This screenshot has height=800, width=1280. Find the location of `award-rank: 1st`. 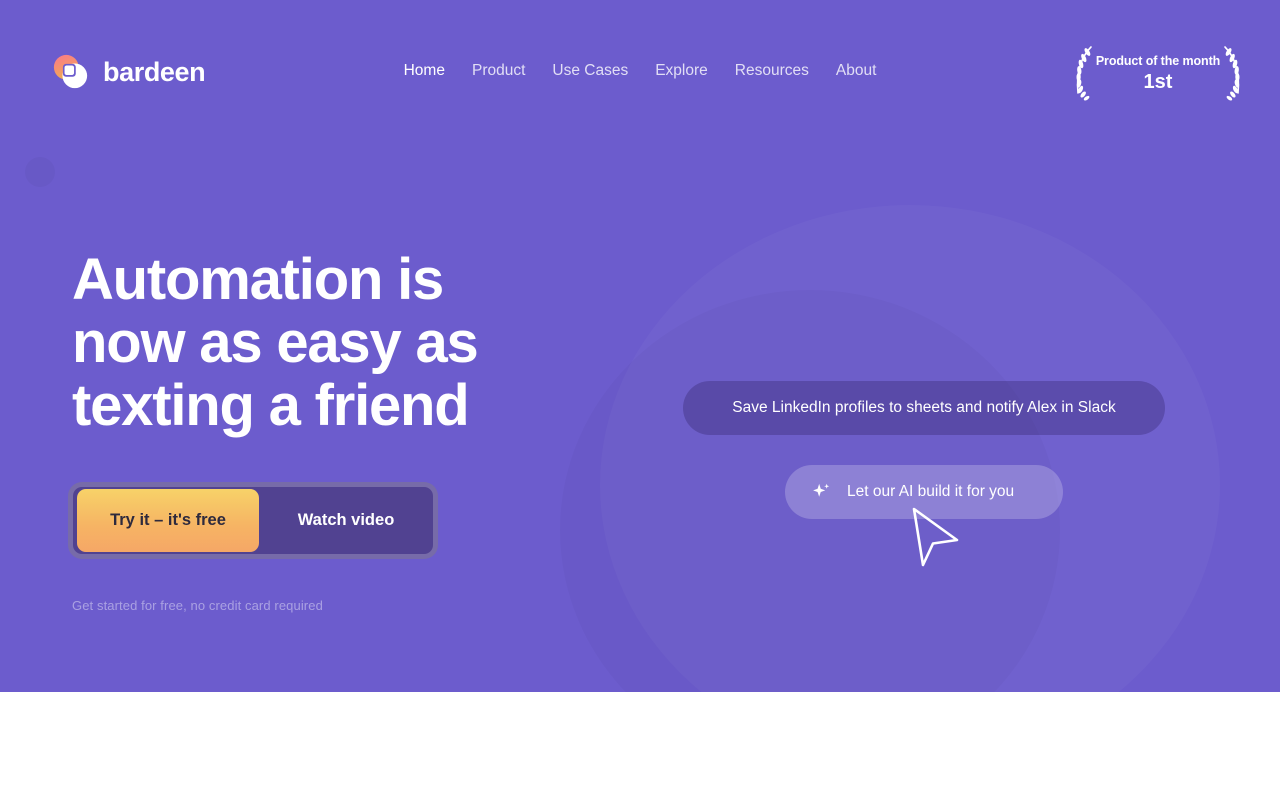

award-rank: 1st is located at coordinates (1158, 81).